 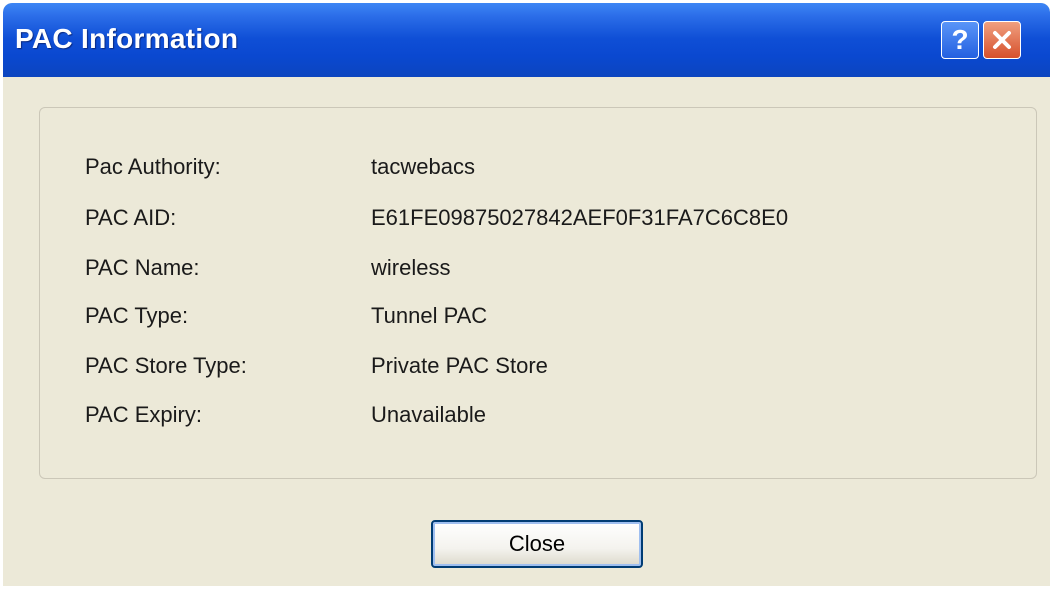 I want to click on pac-store-type-label: PAC Store Type:, so click(x=166, y=365).